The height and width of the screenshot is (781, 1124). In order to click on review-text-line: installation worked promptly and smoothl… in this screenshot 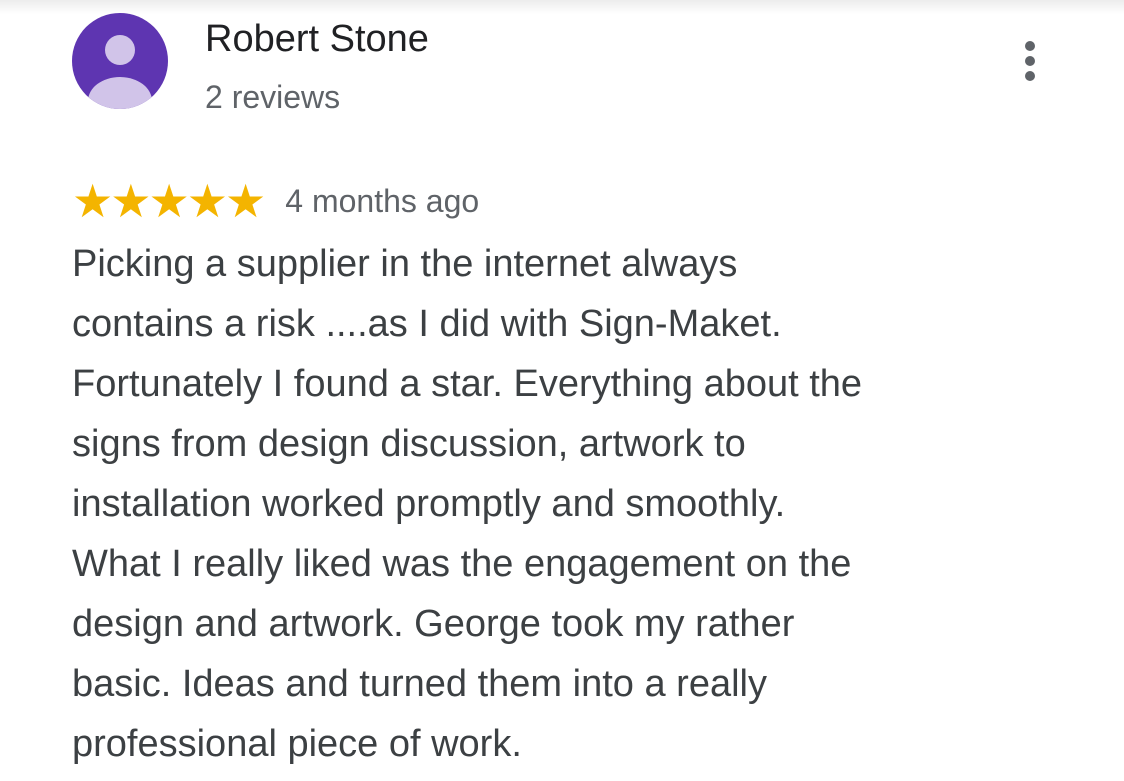, I will do `click(429, 504)`.